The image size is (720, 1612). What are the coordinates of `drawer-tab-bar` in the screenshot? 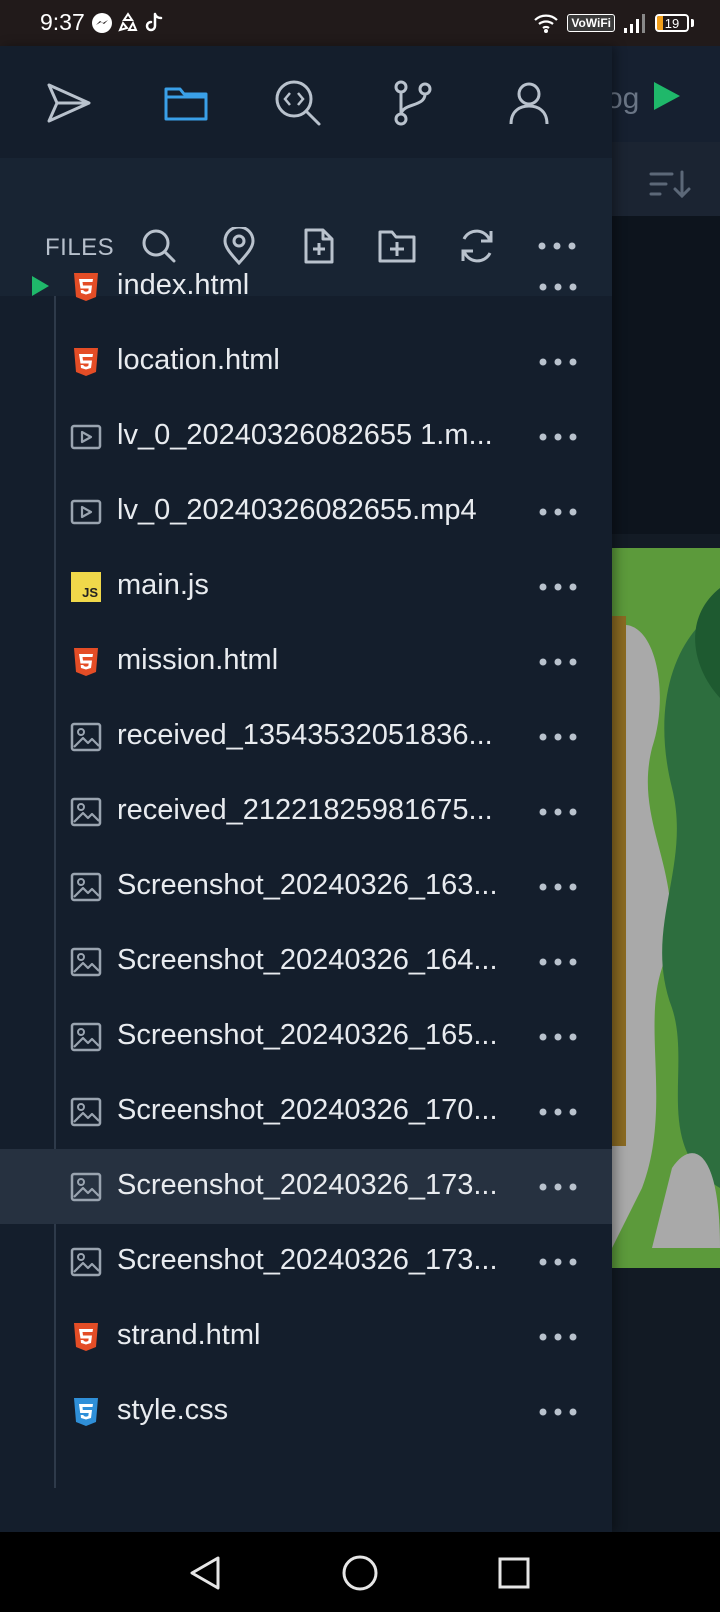 It's located at (306, 102).